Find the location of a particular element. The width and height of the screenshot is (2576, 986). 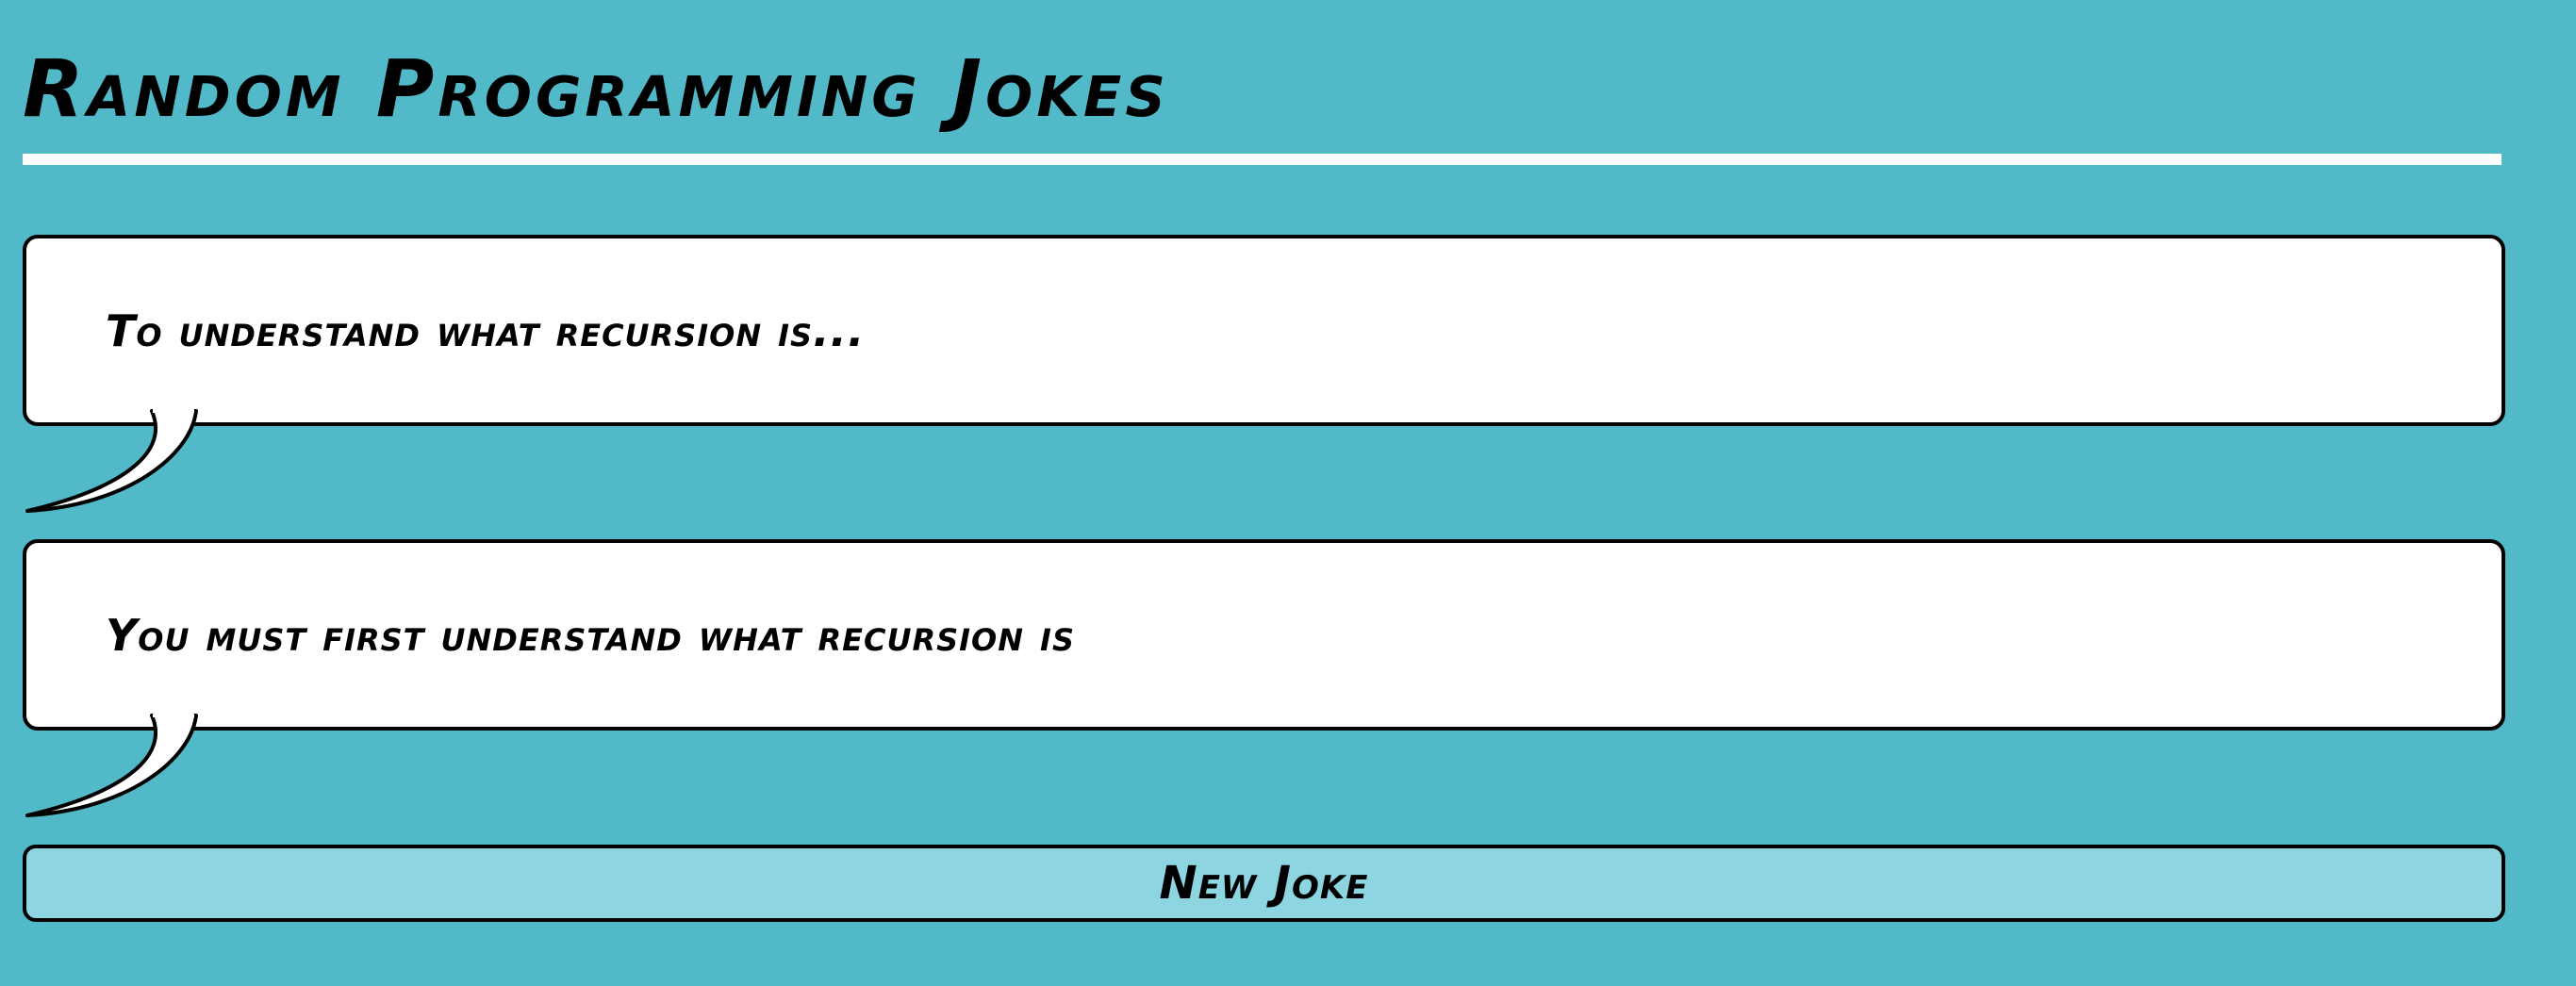

page-title: Random Programming Jokes is located at coordinates (596, 89).